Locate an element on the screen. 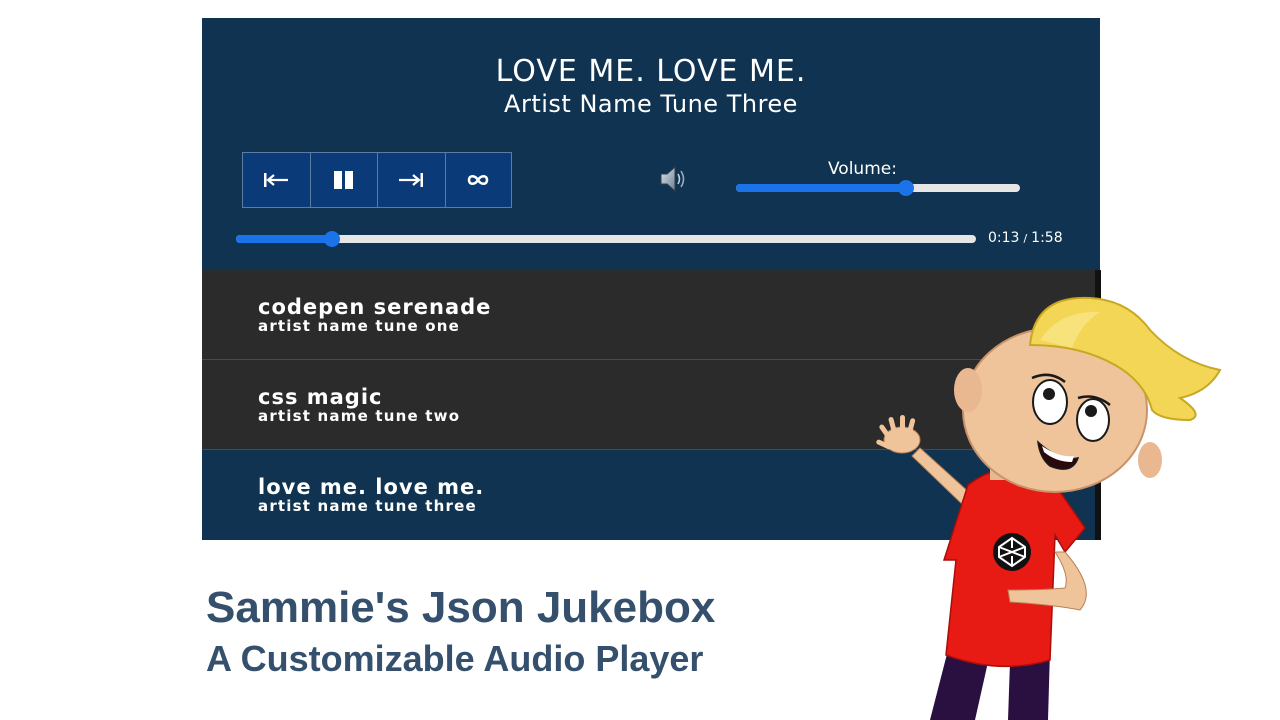 The height and width of the screenshot is (720, 1280). skip-previous-icon is located at coordinates (276, 180).